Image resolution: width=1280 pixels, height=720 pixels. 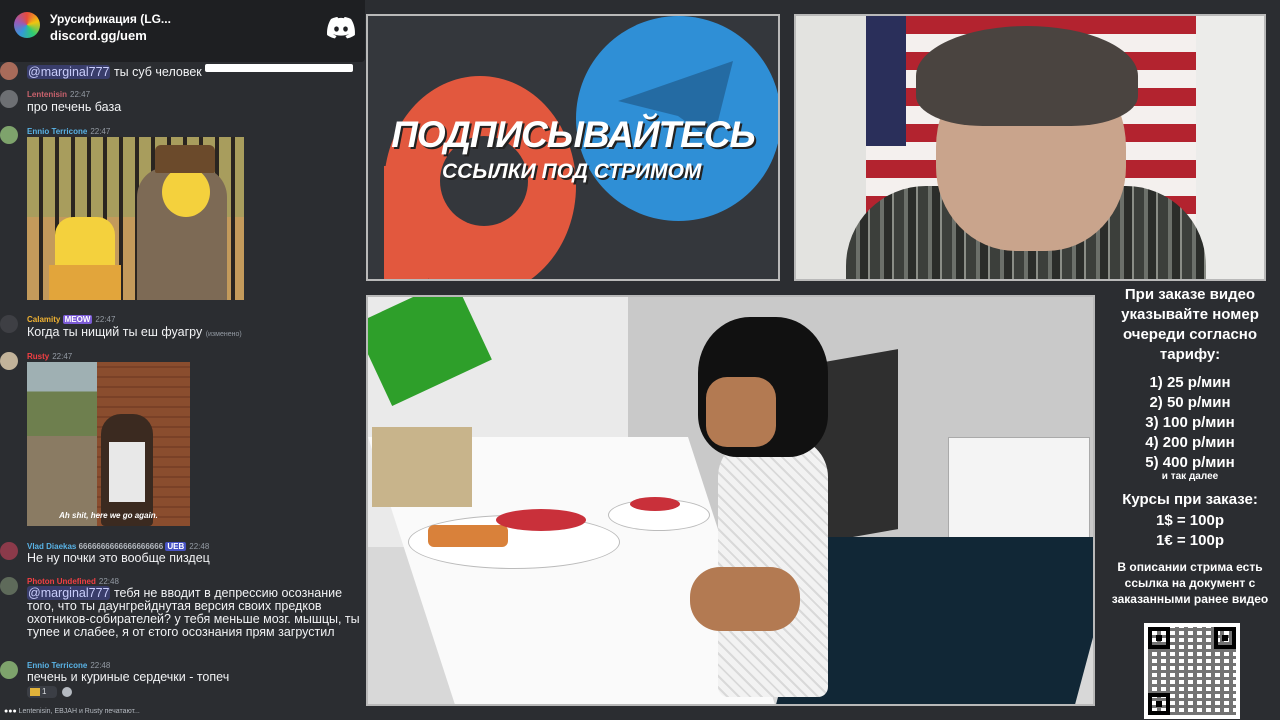 What do you see at coordinates (182, 31) in the screenshot?
I see `server-banner: Урусификация (LG... discord.gg/uem` at bounding box center [182, 31].